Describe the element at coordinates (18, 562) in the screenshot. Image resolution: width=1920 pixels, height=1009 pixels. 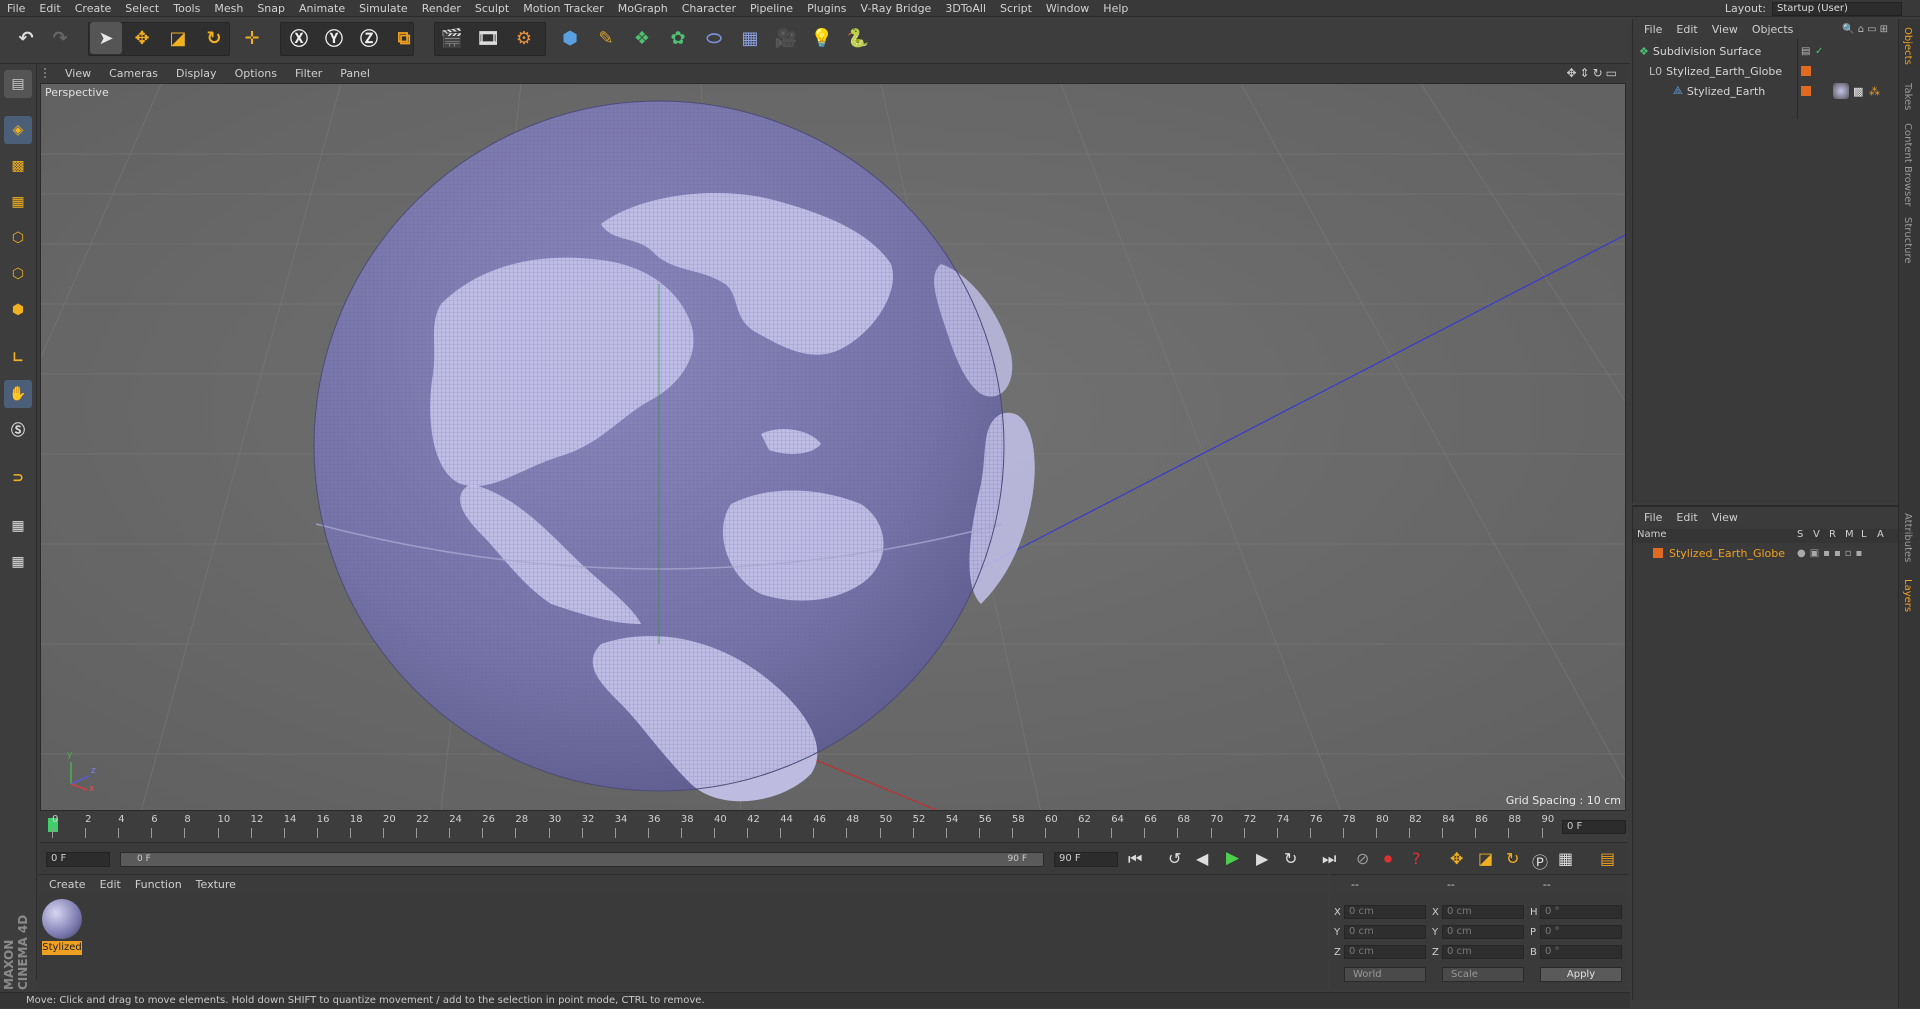
I see `planar-workplane-icon: ▦` at that location.